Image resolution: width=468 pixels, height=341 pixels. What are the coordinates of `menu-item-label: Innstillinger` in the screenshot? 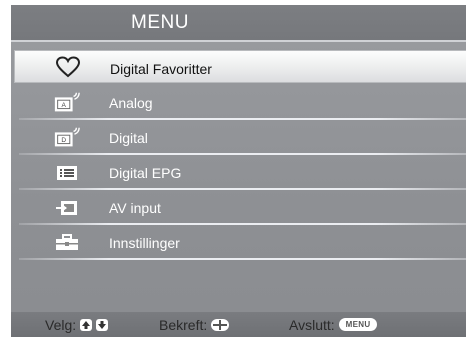 It's located at (144, 242).